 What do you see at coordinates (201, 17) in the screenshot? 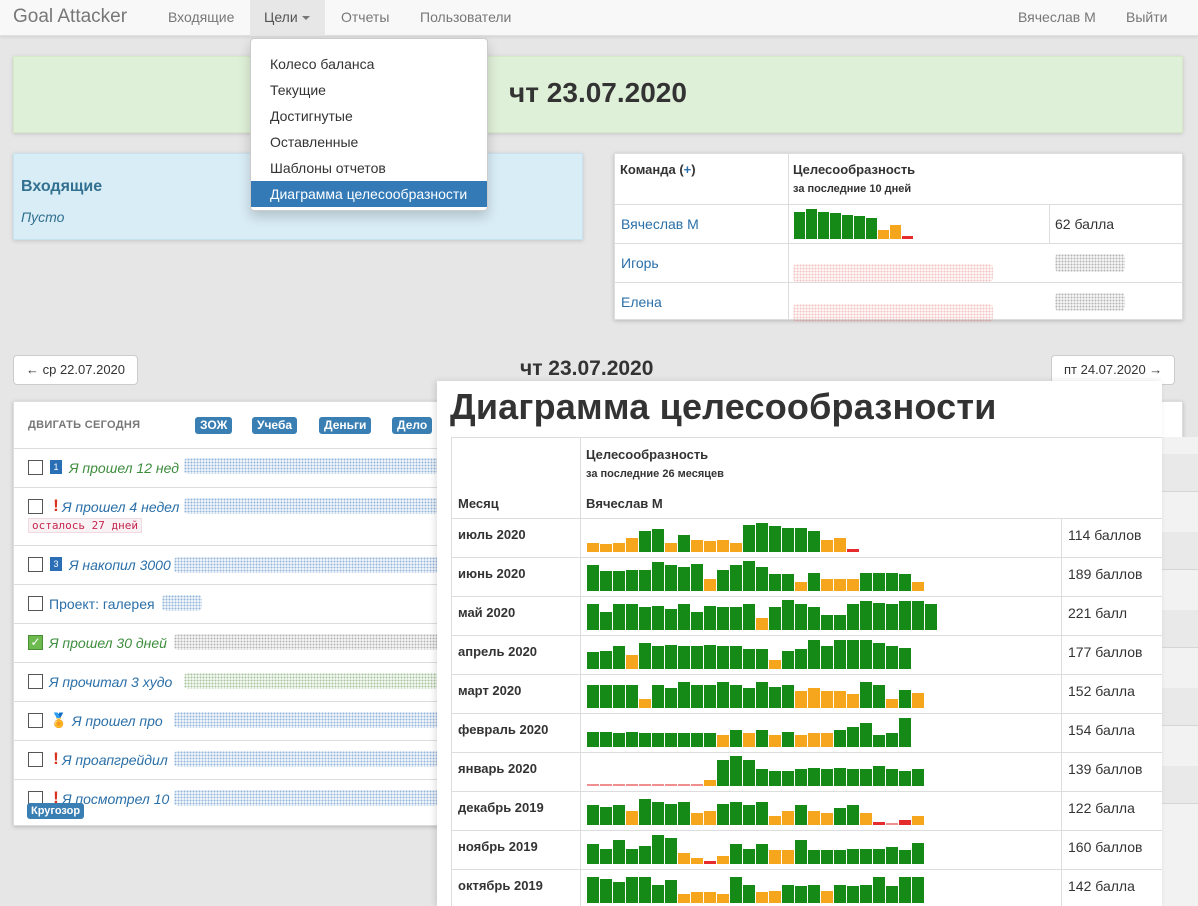
I see `nav-inbox: Входящие` at bounding box center [201, 17].